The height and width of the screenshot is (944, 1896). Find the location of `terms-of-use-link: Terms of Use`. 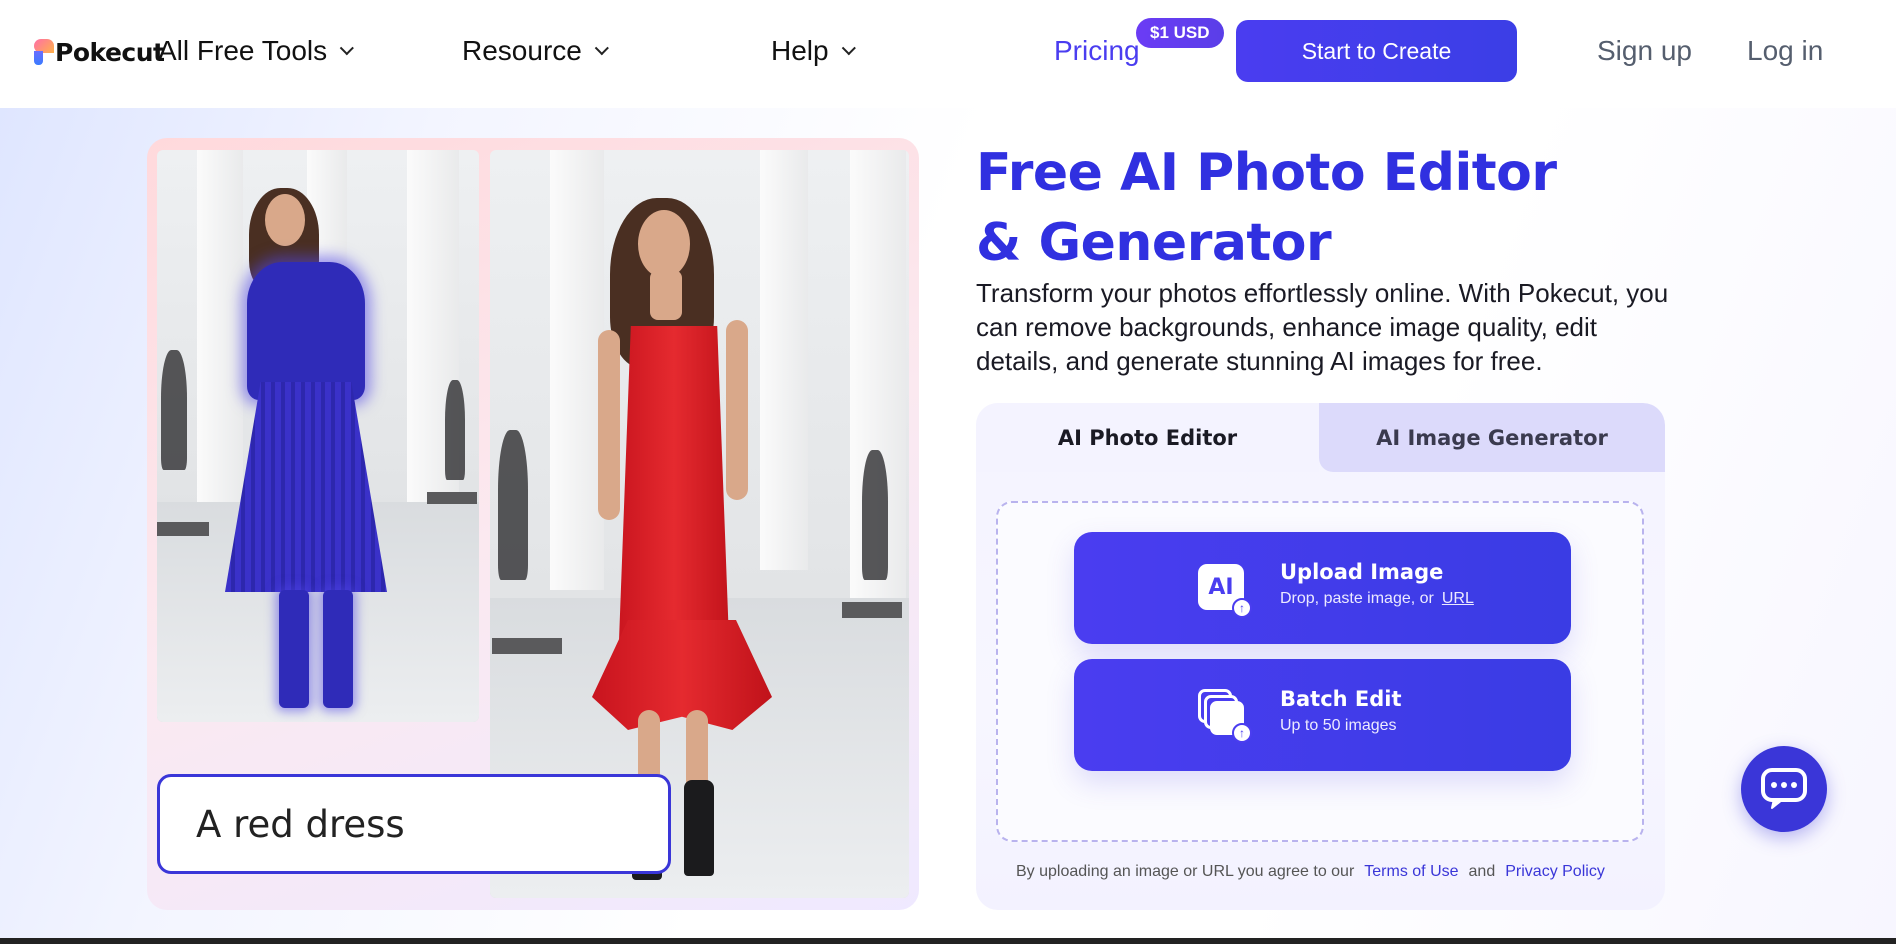

terms-of-use-link: Terms of Use is located at coordinates (1411, 871).